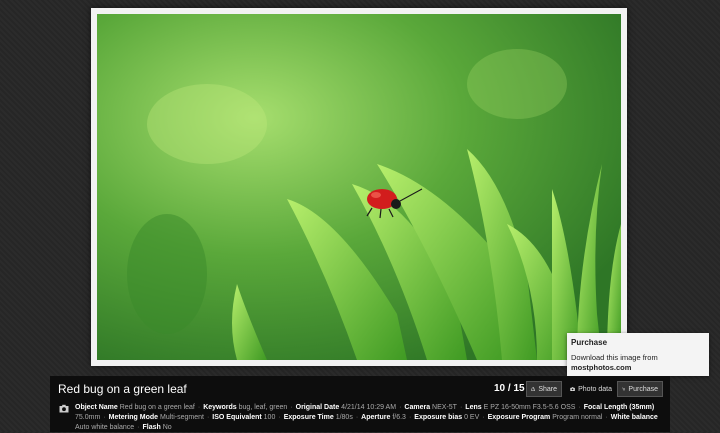  What do you see at coordinates (509, 388) in the screenshot?
I see `photo-counter: 10 / 15` at bounding box center [509, 388].